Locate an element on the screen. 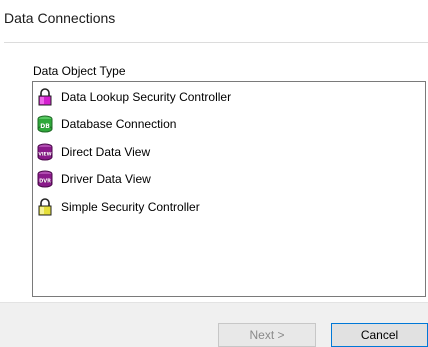  next-button: Next > is located at coordinates (267, 335).